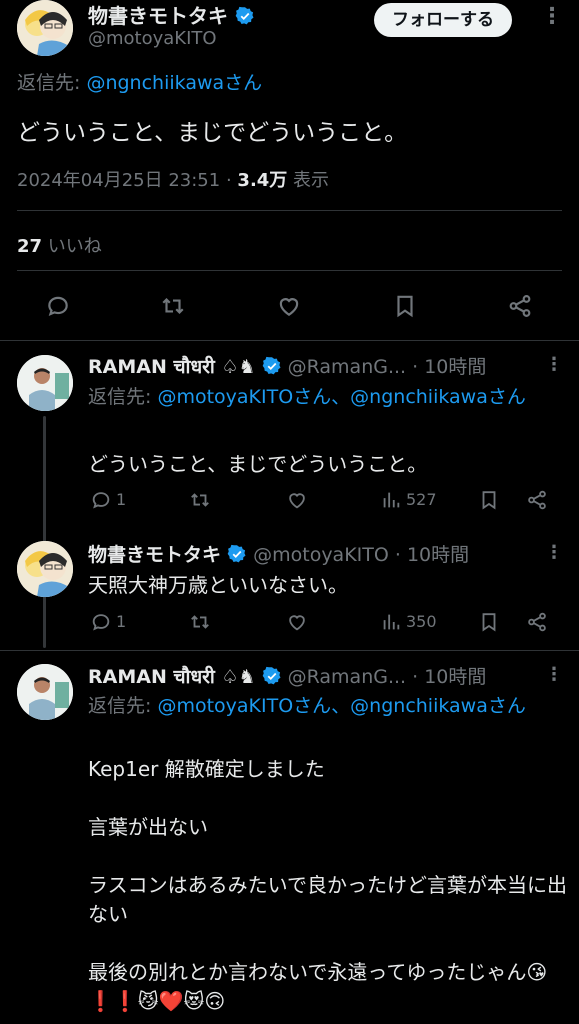 The width and height of the screenshot is (579, 1024). What do you see at coordinates (311, 180) in the screenshot?
I see `views-label: 表示` at bounding box center [311, 180].